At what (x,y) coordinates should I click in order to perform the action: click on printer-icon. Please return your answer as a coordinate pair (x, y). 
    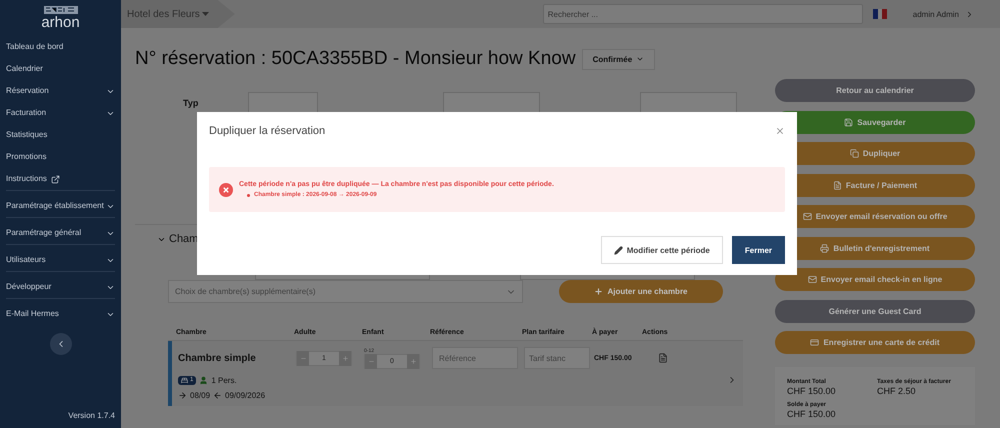
    Looking at the image, I should click on (825, 248).